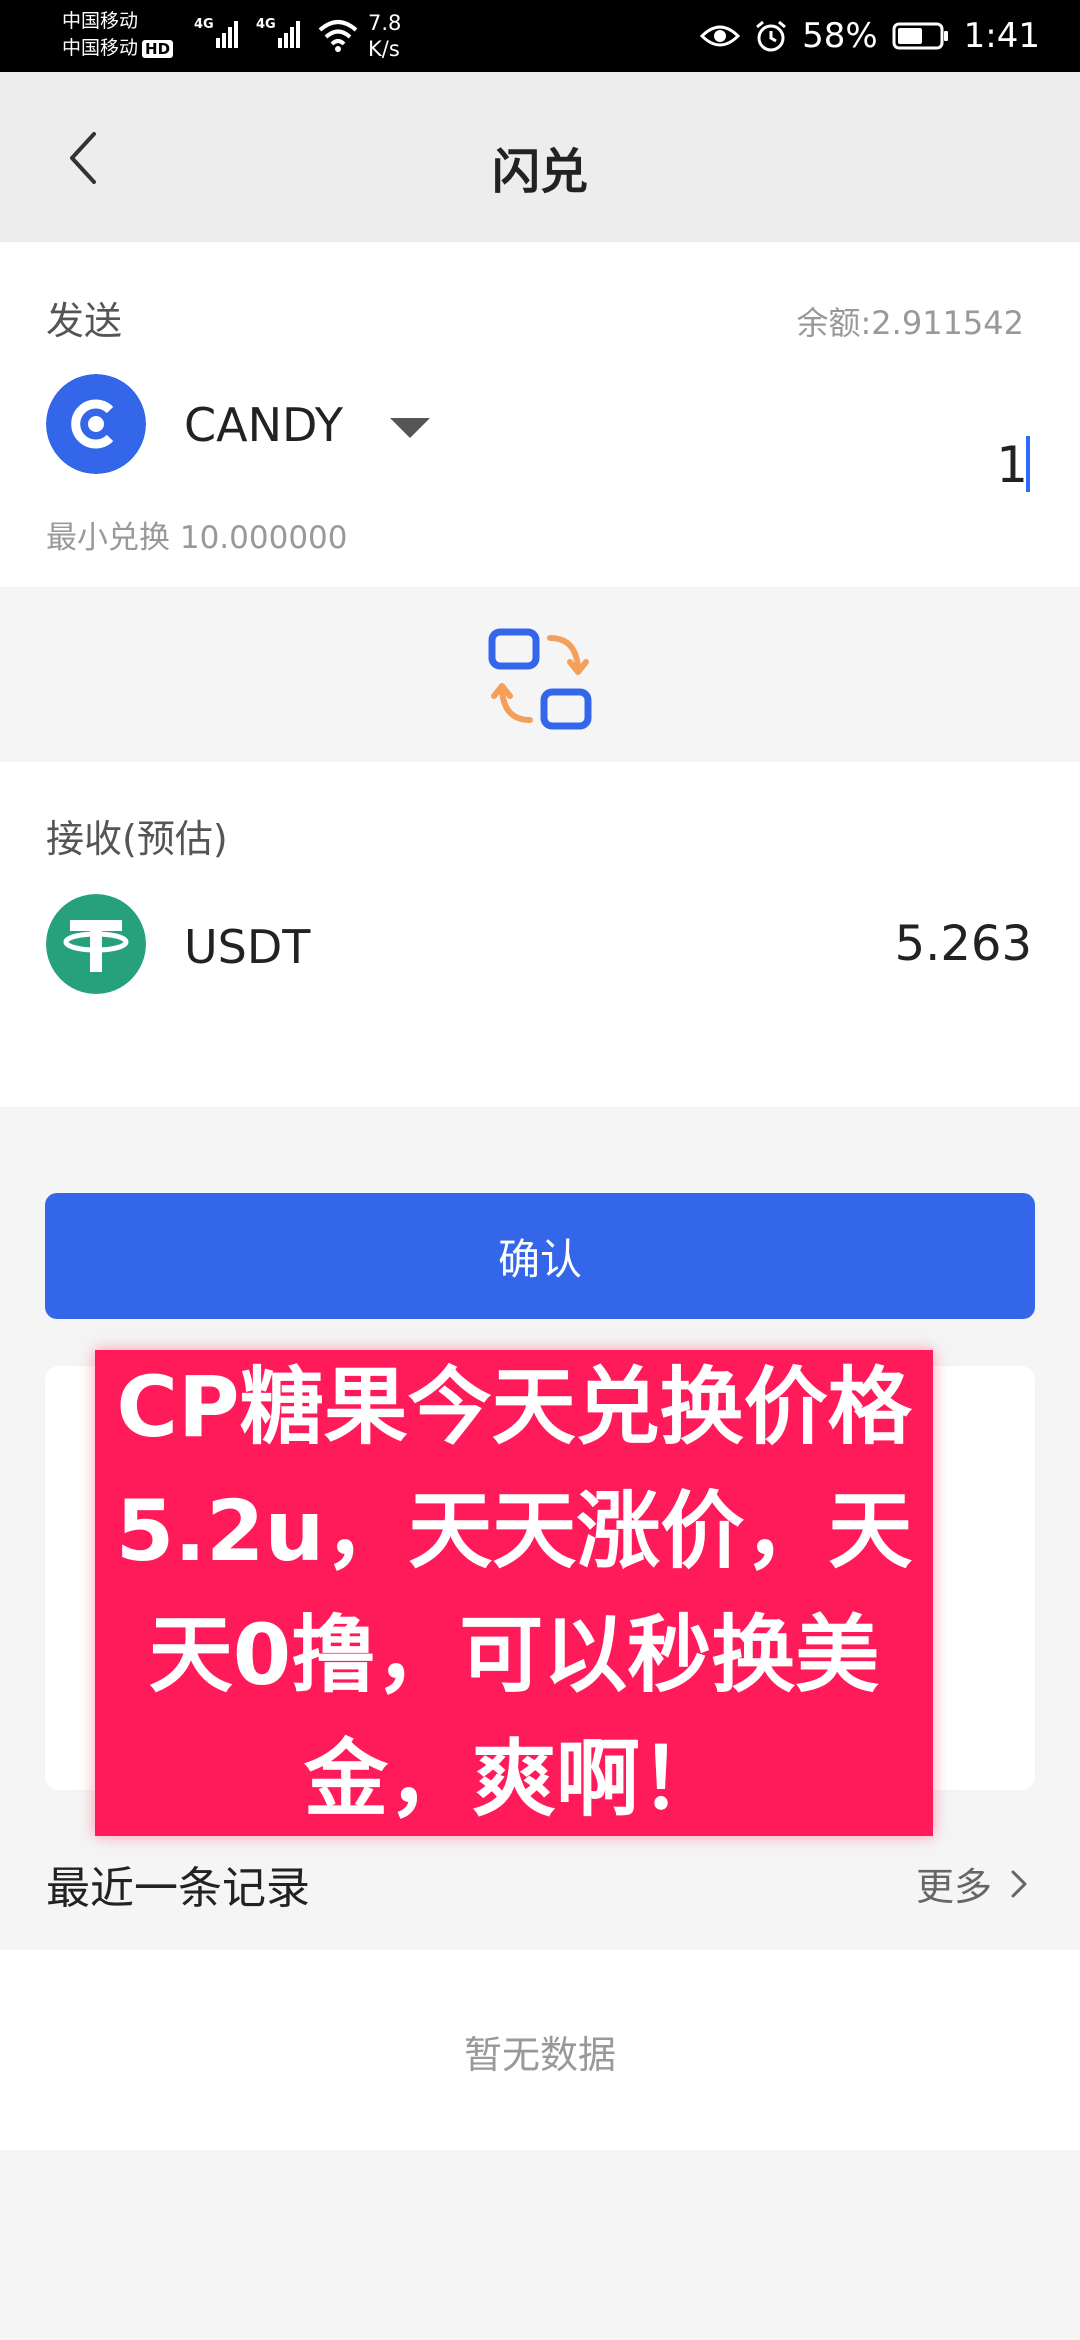  Describe the element at coordinates (840, 36) in the screenshot. I see `battery-percent: 58%` at that location.